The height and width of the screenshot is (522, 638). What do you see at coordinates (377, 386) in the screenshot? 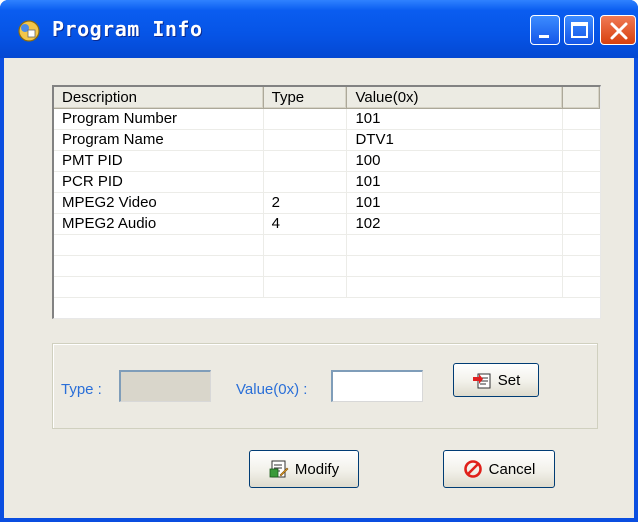
I see `value-input` at bounding box center [377, 386].